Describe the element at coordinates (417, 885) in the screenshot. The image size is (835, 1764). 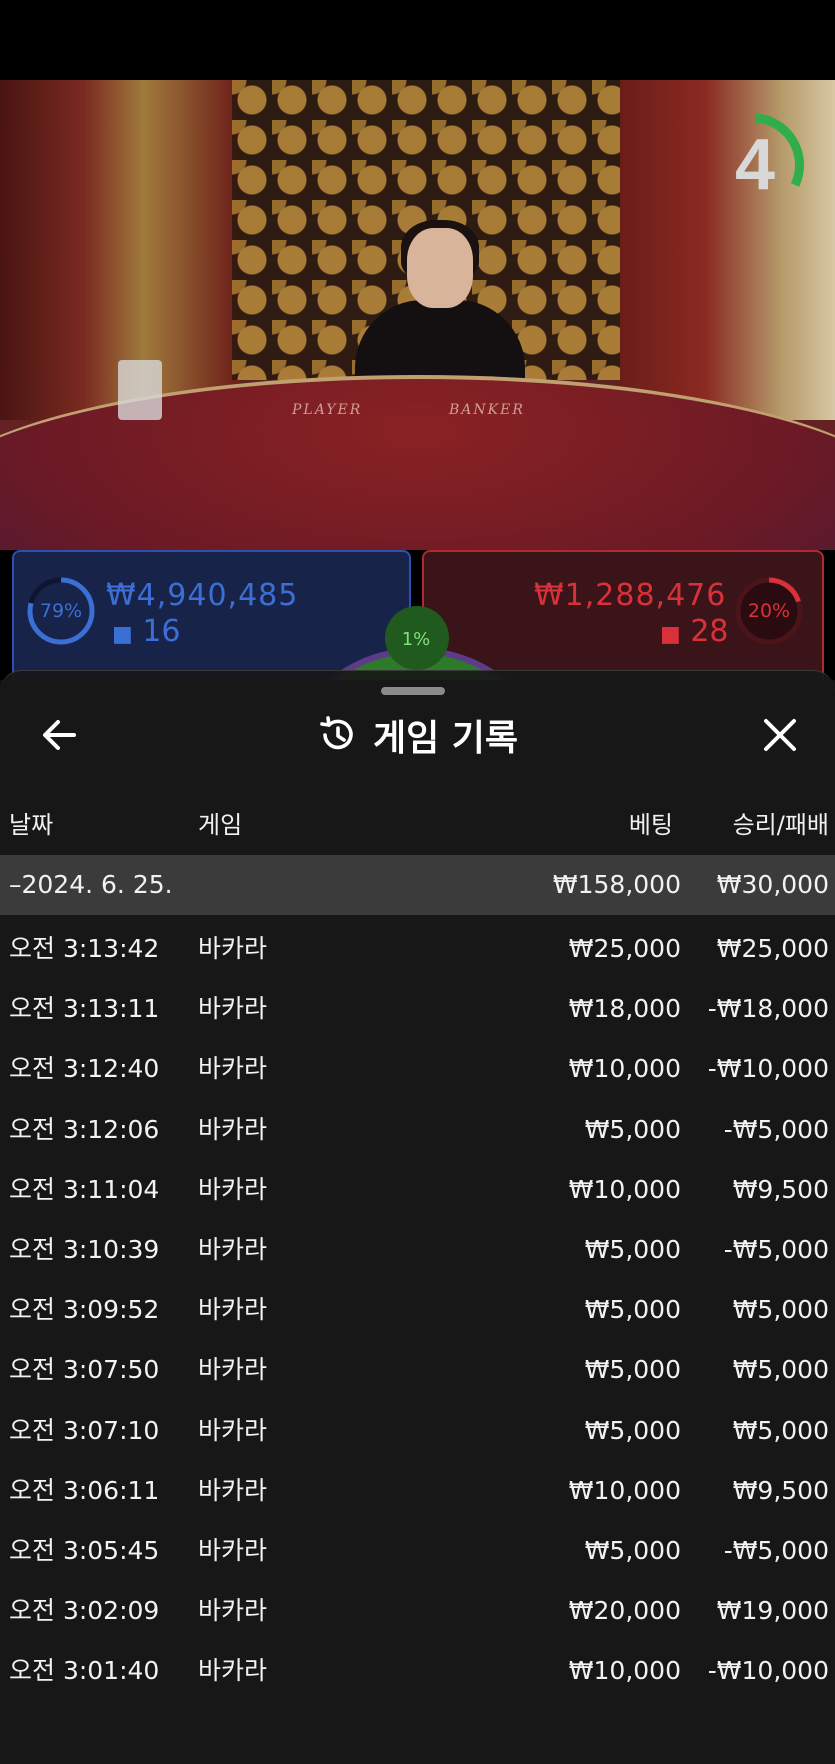
I see `date-group-row: –2024. 6. 25. ₩158,000 ₩30,000` at that location.